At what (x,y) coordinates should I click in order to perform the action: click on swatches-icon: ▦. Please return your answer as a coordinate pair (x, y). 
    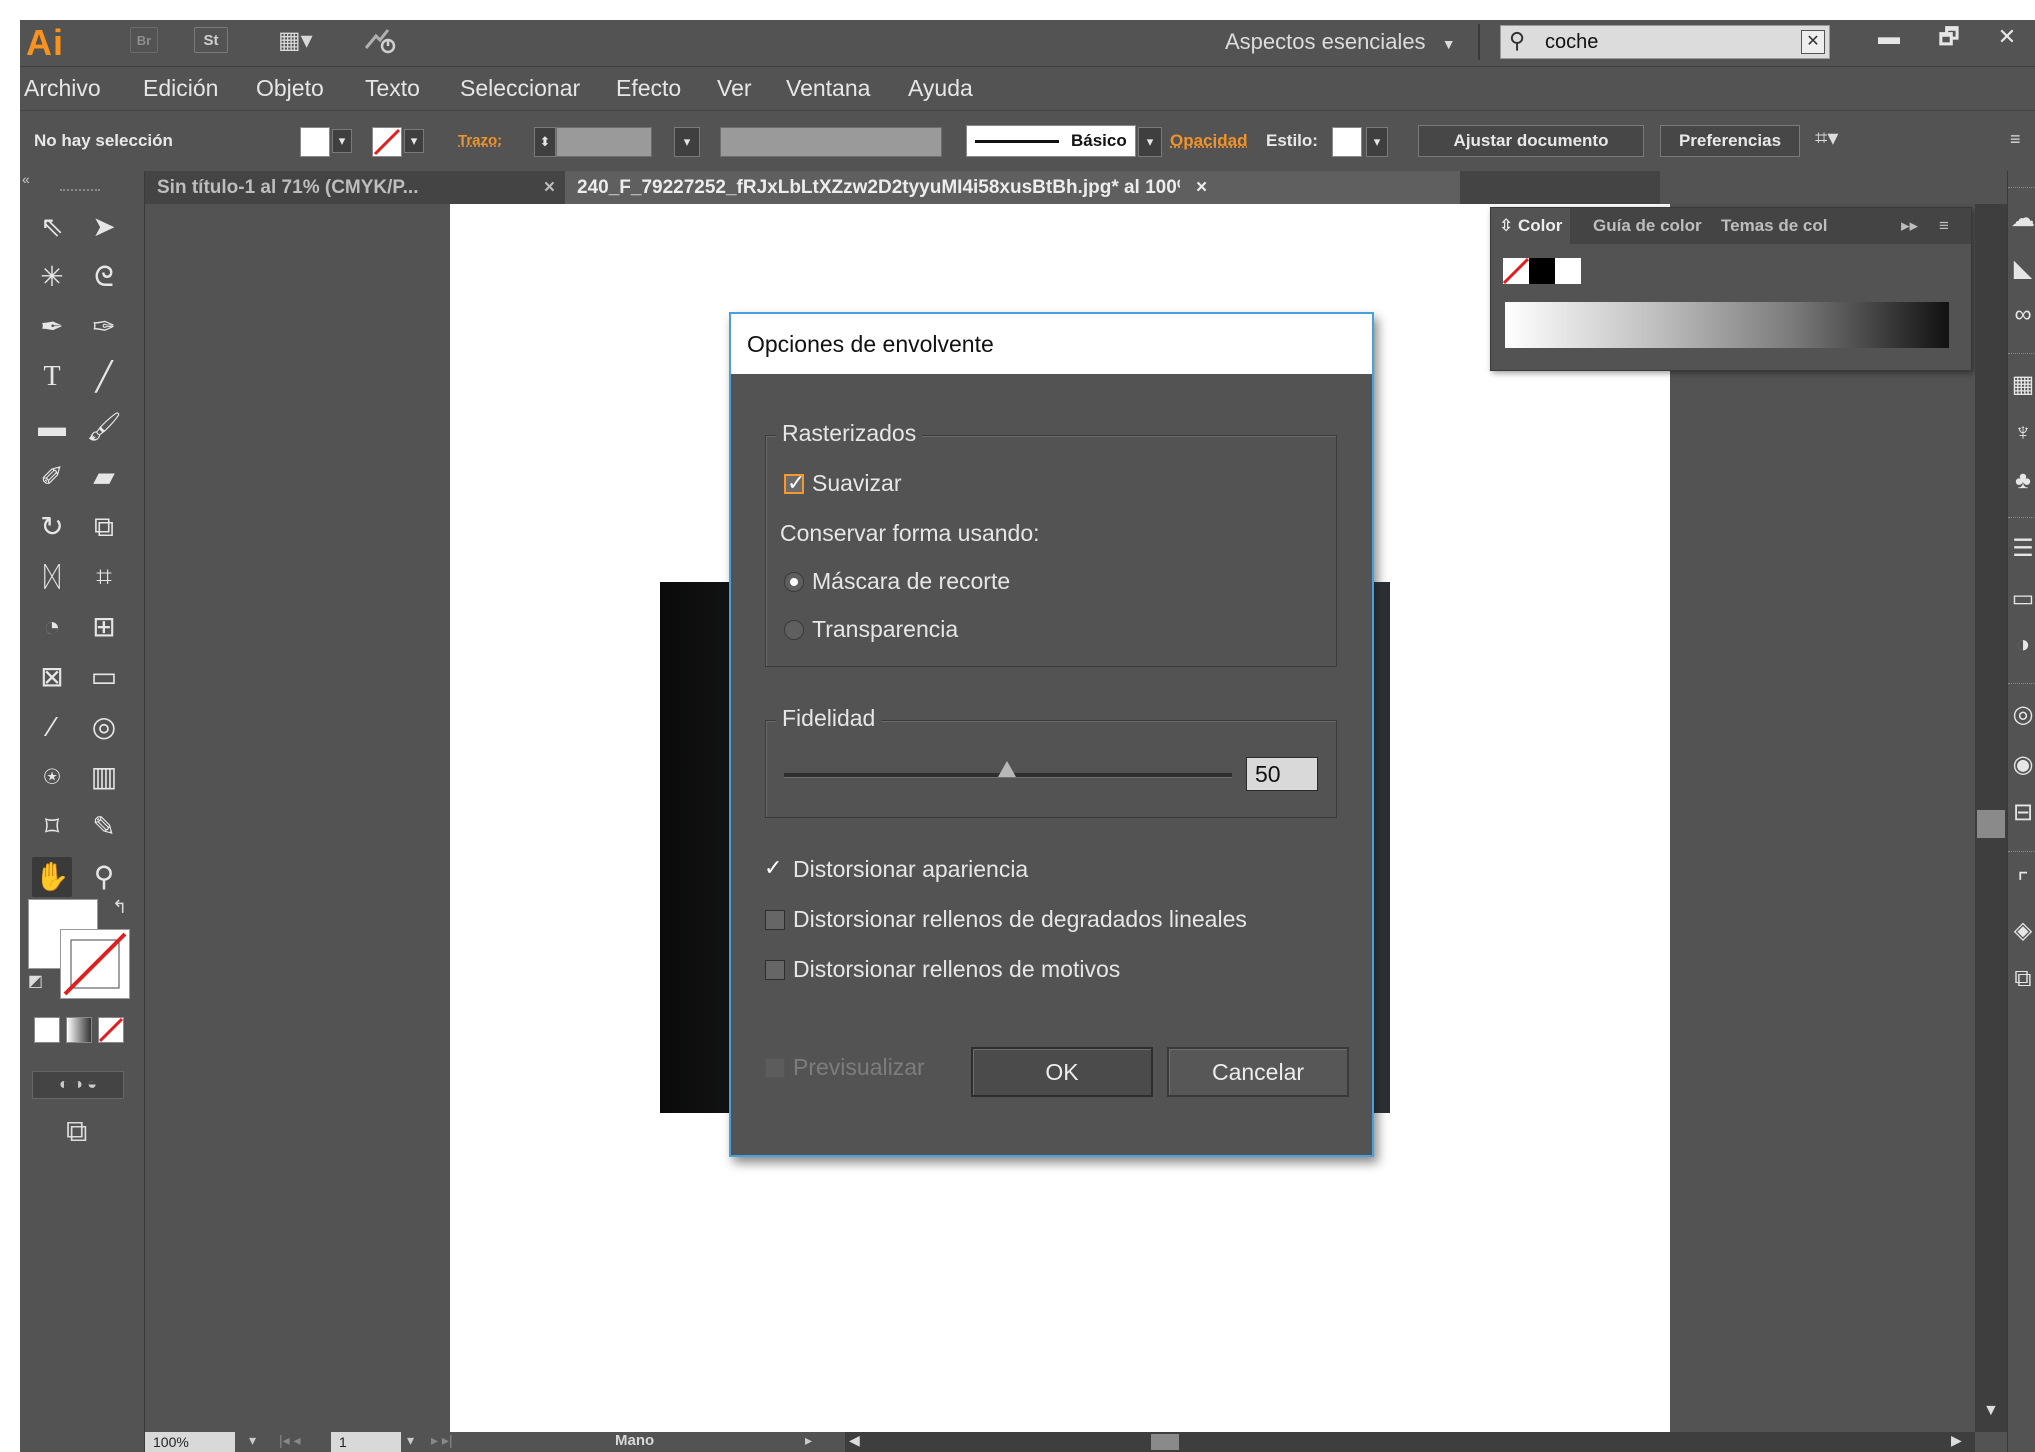
    Looking at the image, I should click on (2022, 385).